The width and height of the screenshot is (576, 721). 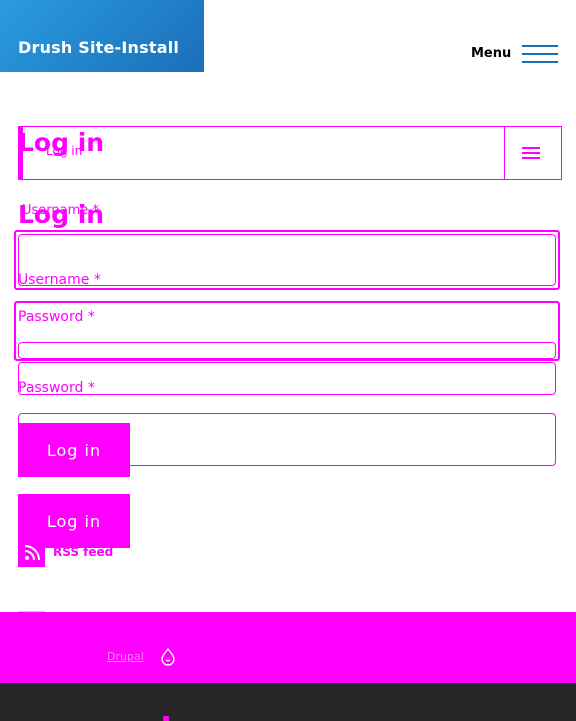 I want to click on menu-label: Menu, so click(x=491, y=53).